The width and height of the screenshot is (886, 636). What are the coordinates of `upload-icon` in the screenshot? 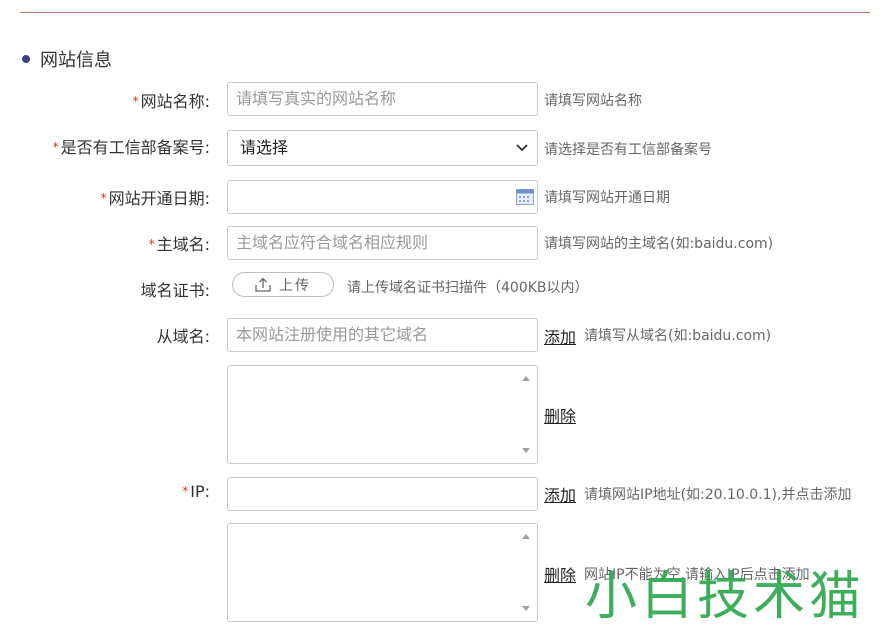 It's located at (263, 284).